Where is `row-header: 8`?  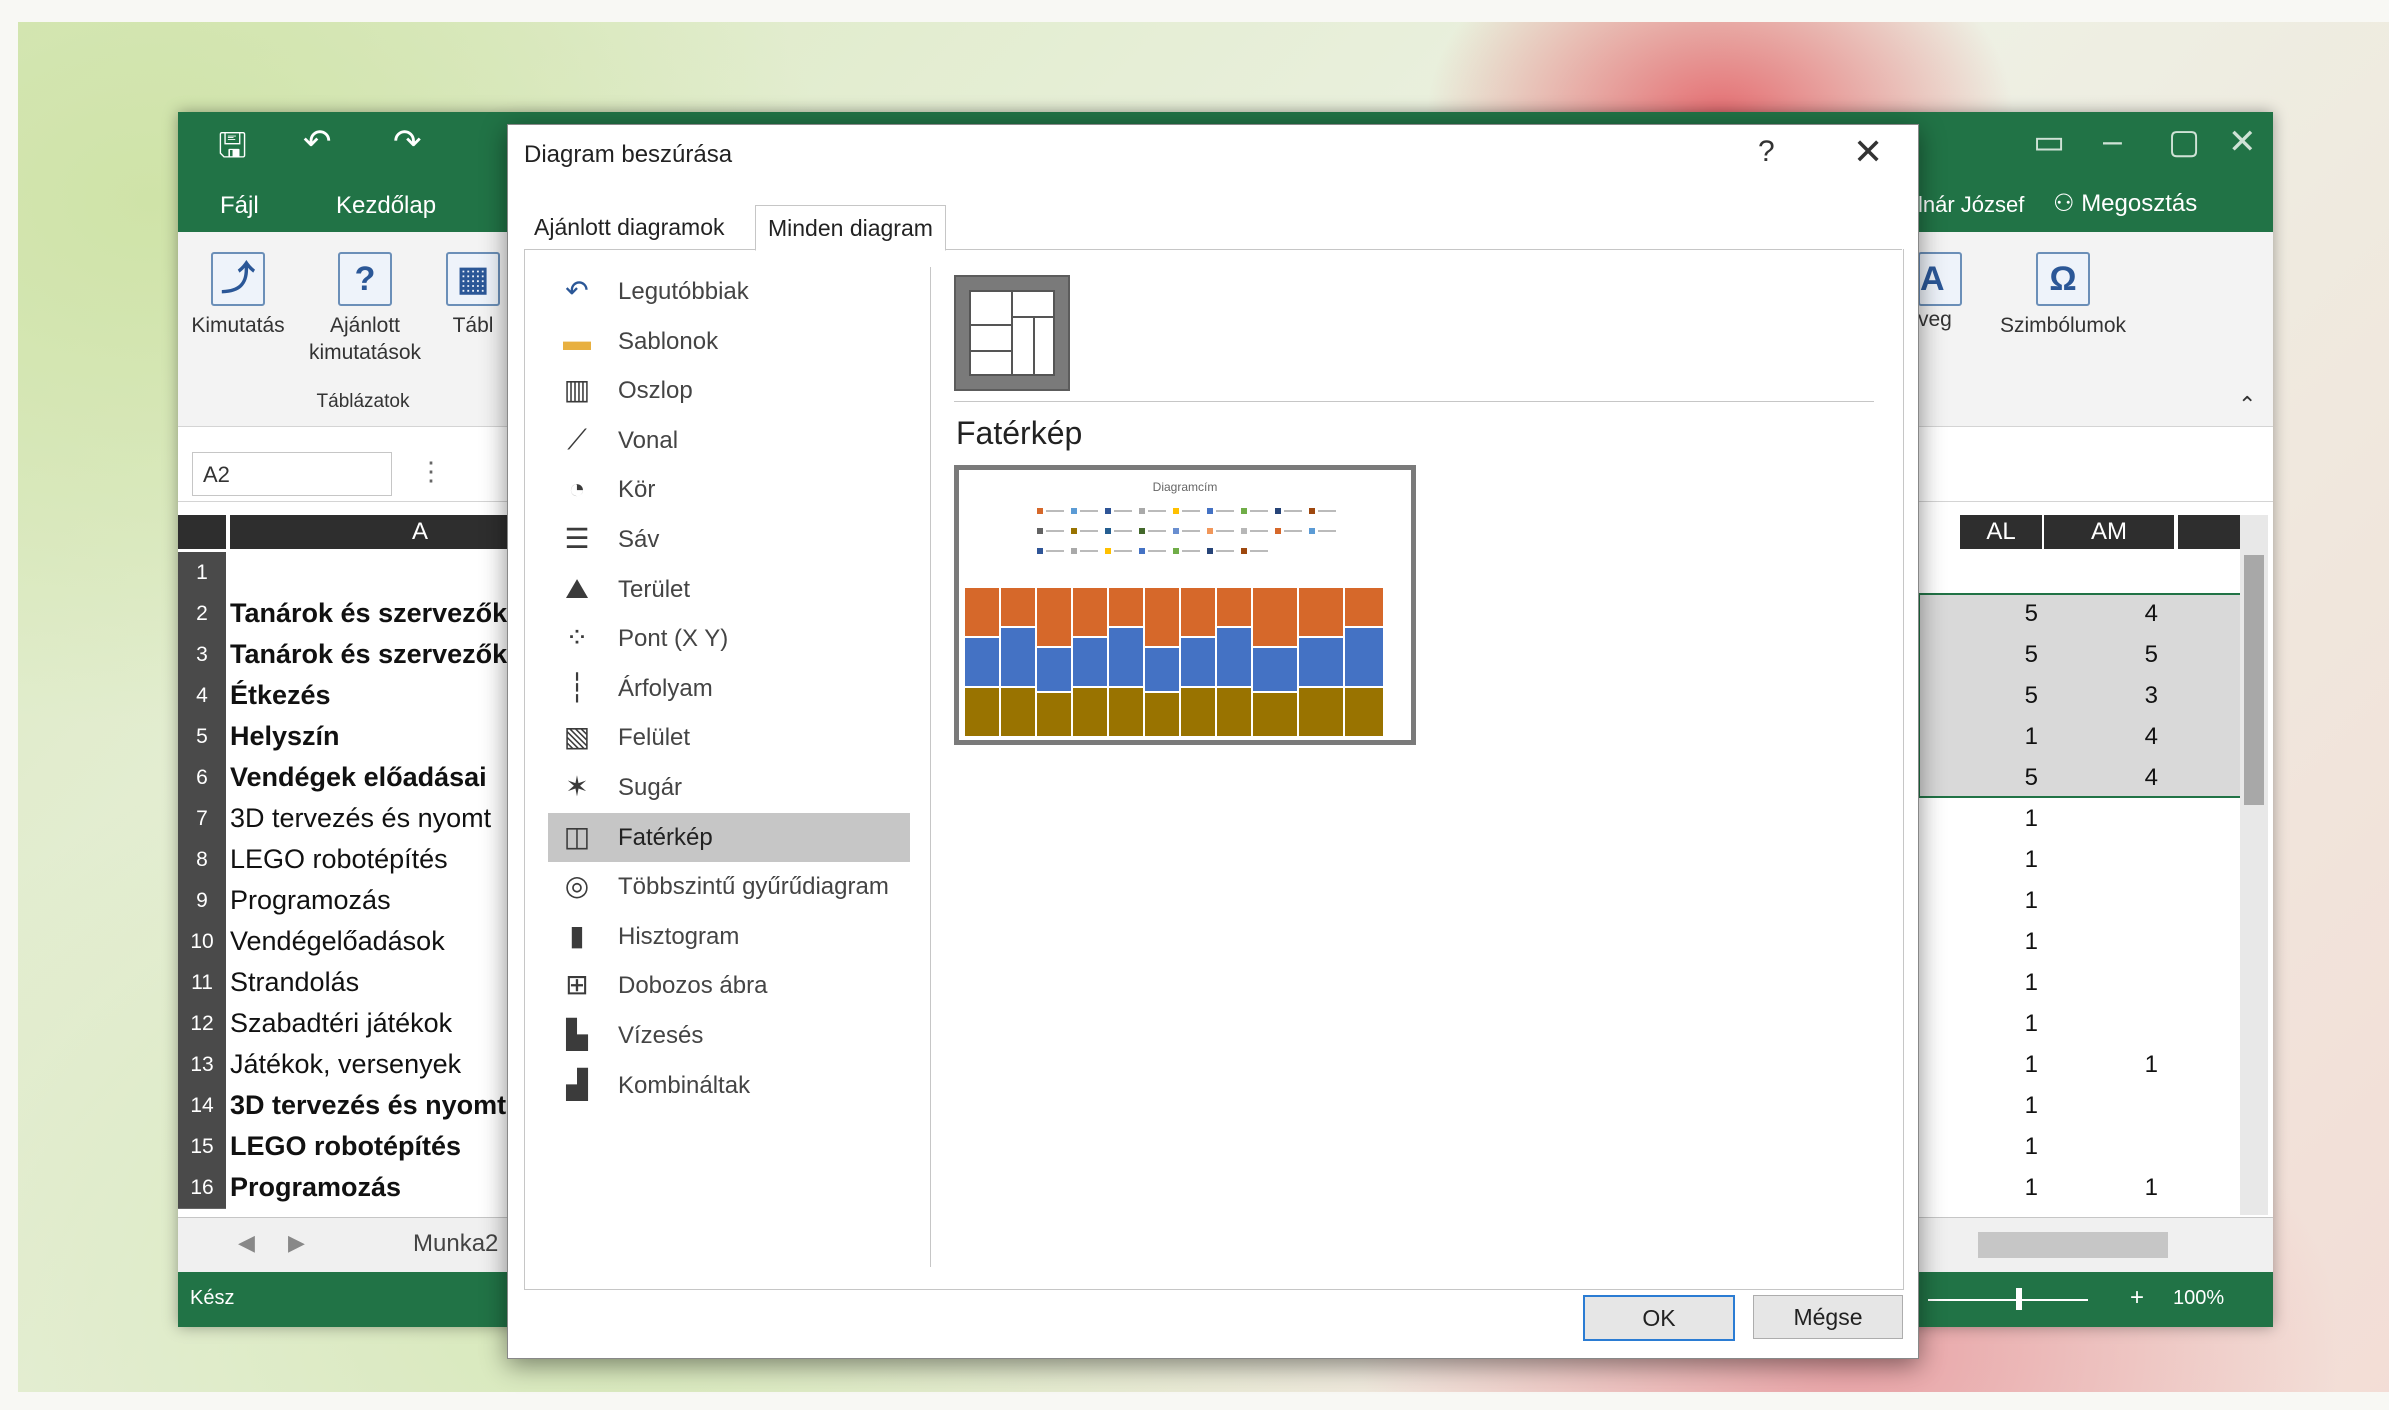
row-header: 8 is located at coordinates (202, 860).